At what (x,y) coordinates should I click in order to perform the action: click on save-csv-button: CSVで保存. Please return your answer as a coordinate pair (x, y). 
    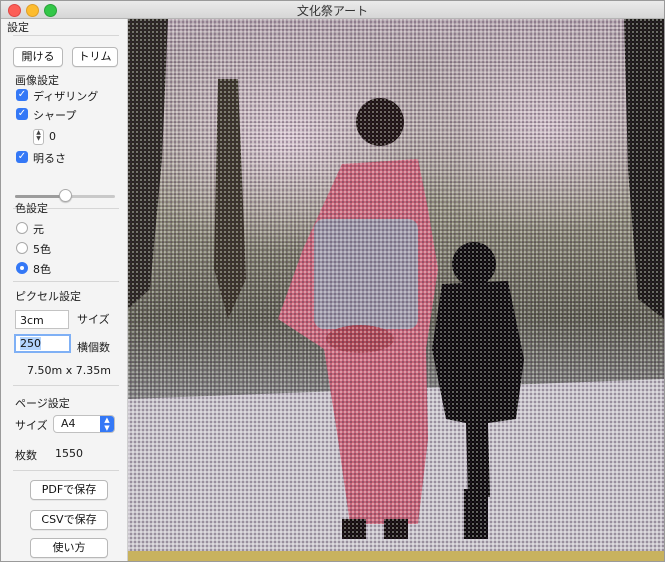
    Looking at the image, I should click on (69, 520).